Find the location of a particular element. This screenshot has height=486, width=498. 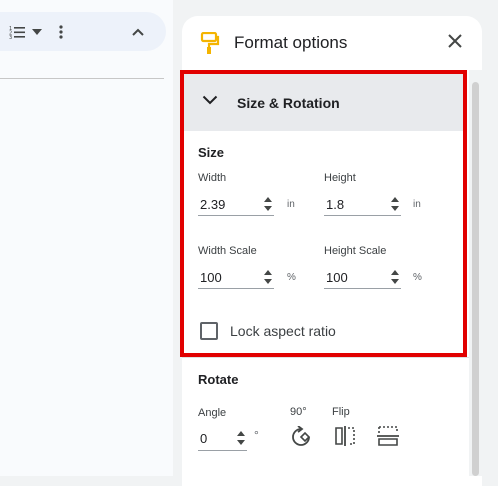

panel-title: Format options is located at coordinates (291, 42).